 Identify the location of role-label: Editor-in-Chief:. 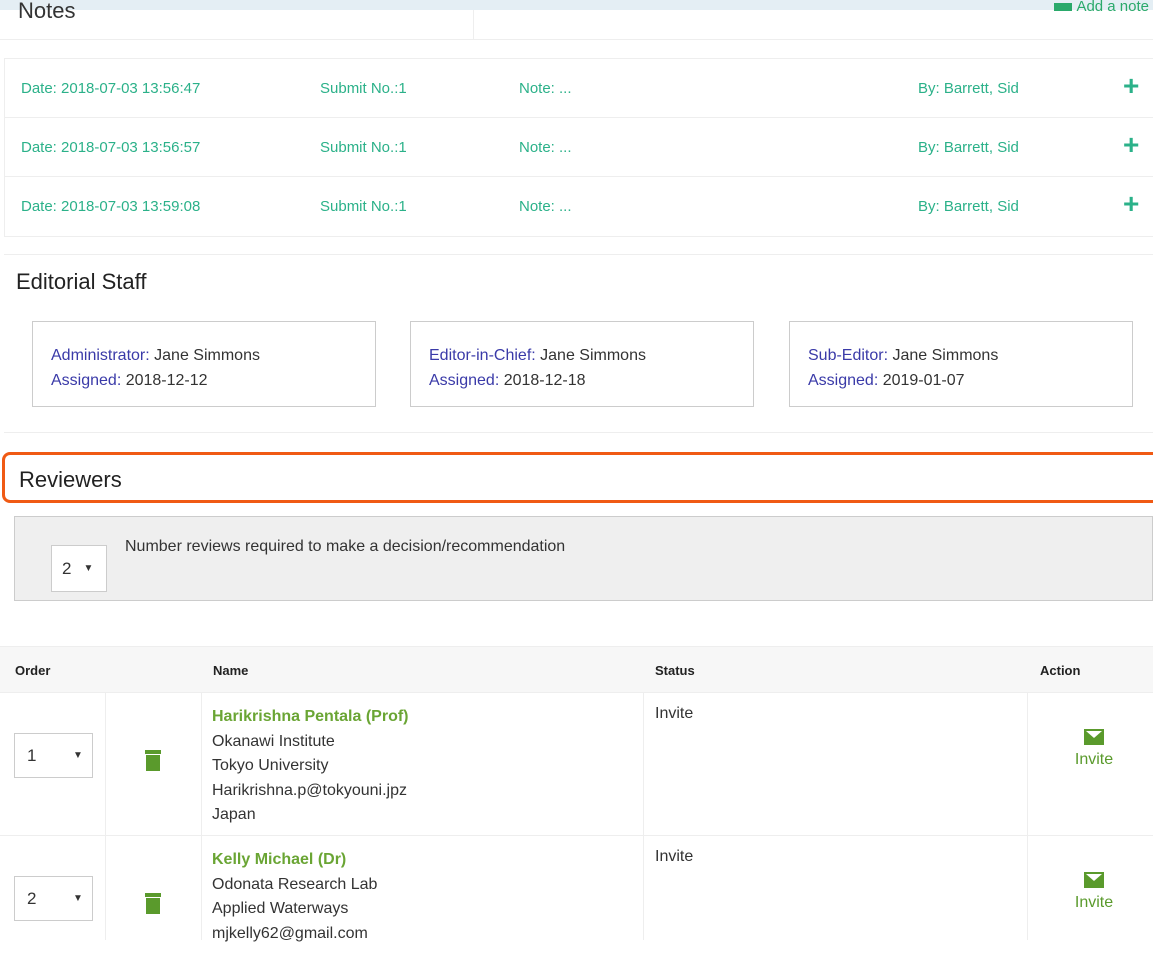
(482, 355).